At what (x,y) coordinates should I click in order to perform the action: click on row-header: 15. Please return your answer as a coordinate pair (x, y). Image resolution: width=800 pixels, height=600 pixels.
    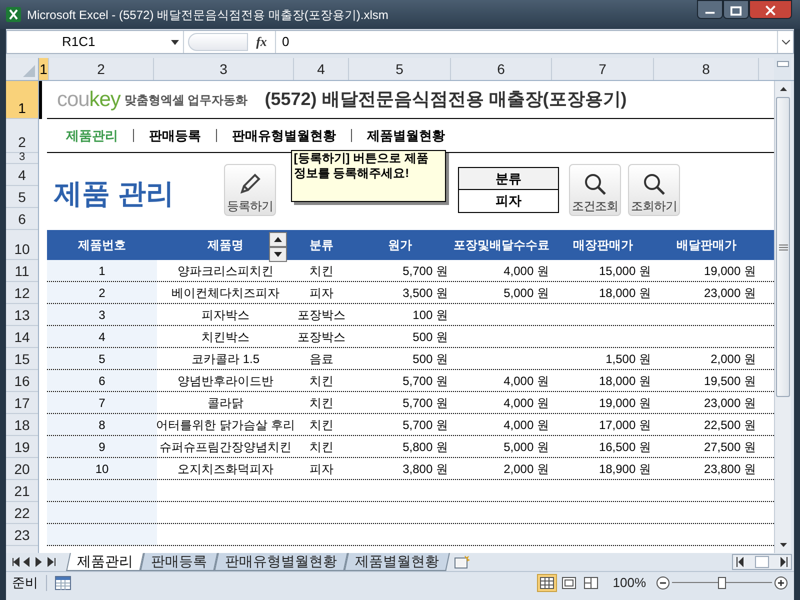
    Looking at the image, I should click on (22, 359).